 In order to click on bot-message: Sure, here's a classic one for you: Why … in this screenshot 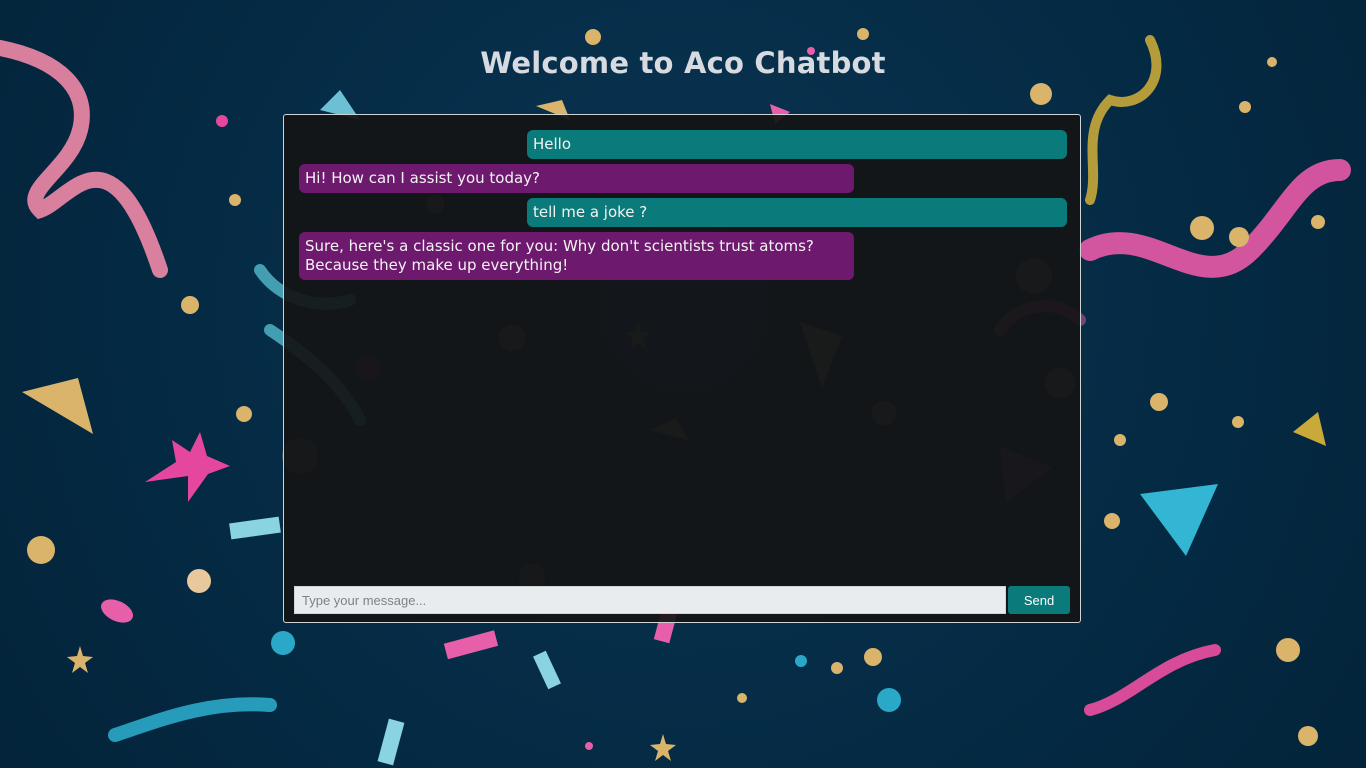, I will do `click(576, 256)`.